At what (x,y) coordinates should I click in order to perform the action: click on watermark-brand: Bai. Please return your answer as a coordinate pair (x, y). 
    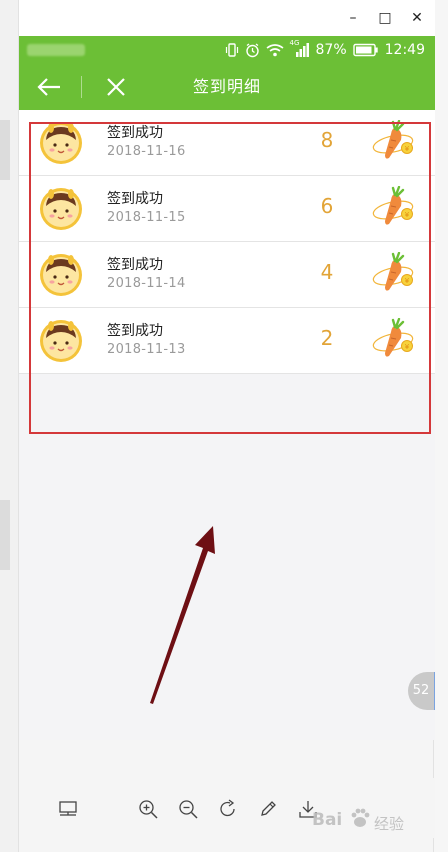
    Looking at the image, I should click on (327, 820).